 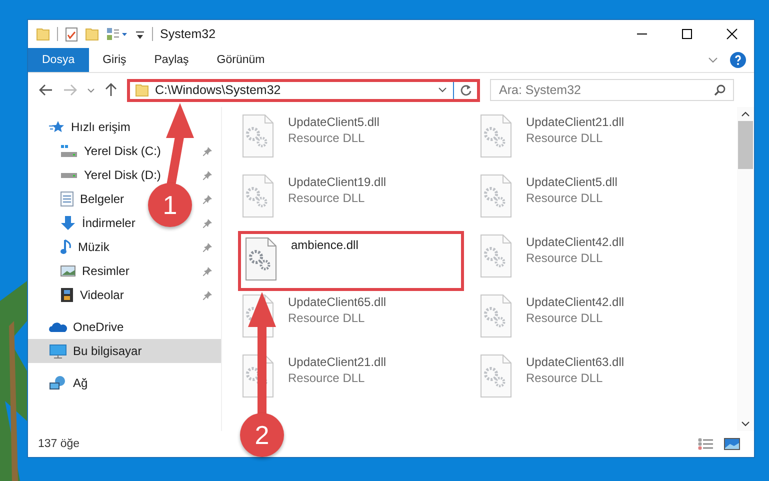 I want to click on monitor-icon, so click(x=58, y=351).